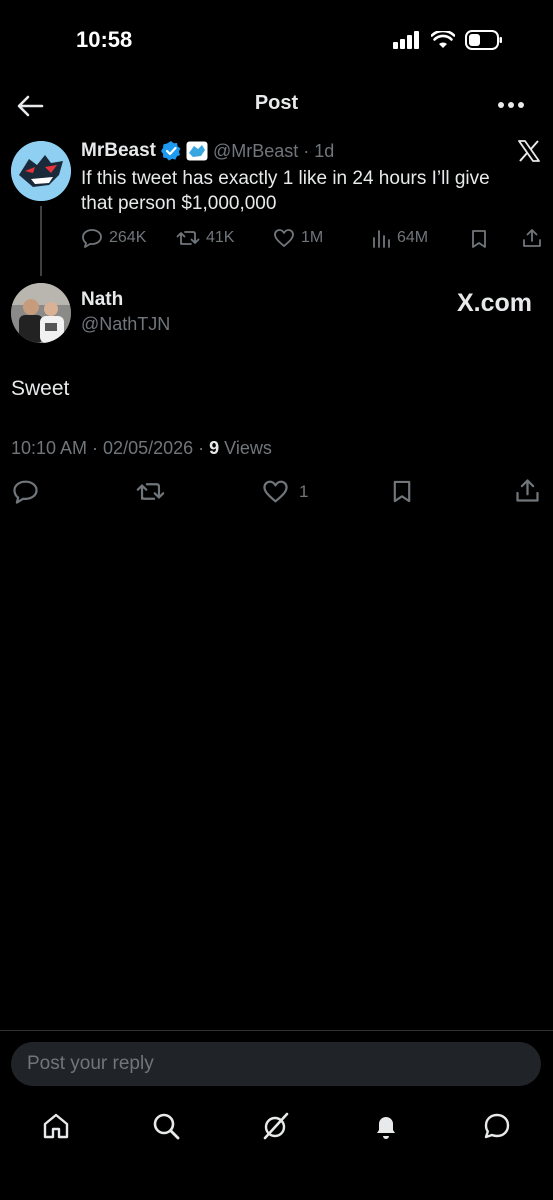 Image resolution: width=553 pixels, height=1200 pixels. What do you see at coordinates (214, 448) in the screenshot?
I see `reply-views-count: 9` at bounding box center [214, 448].